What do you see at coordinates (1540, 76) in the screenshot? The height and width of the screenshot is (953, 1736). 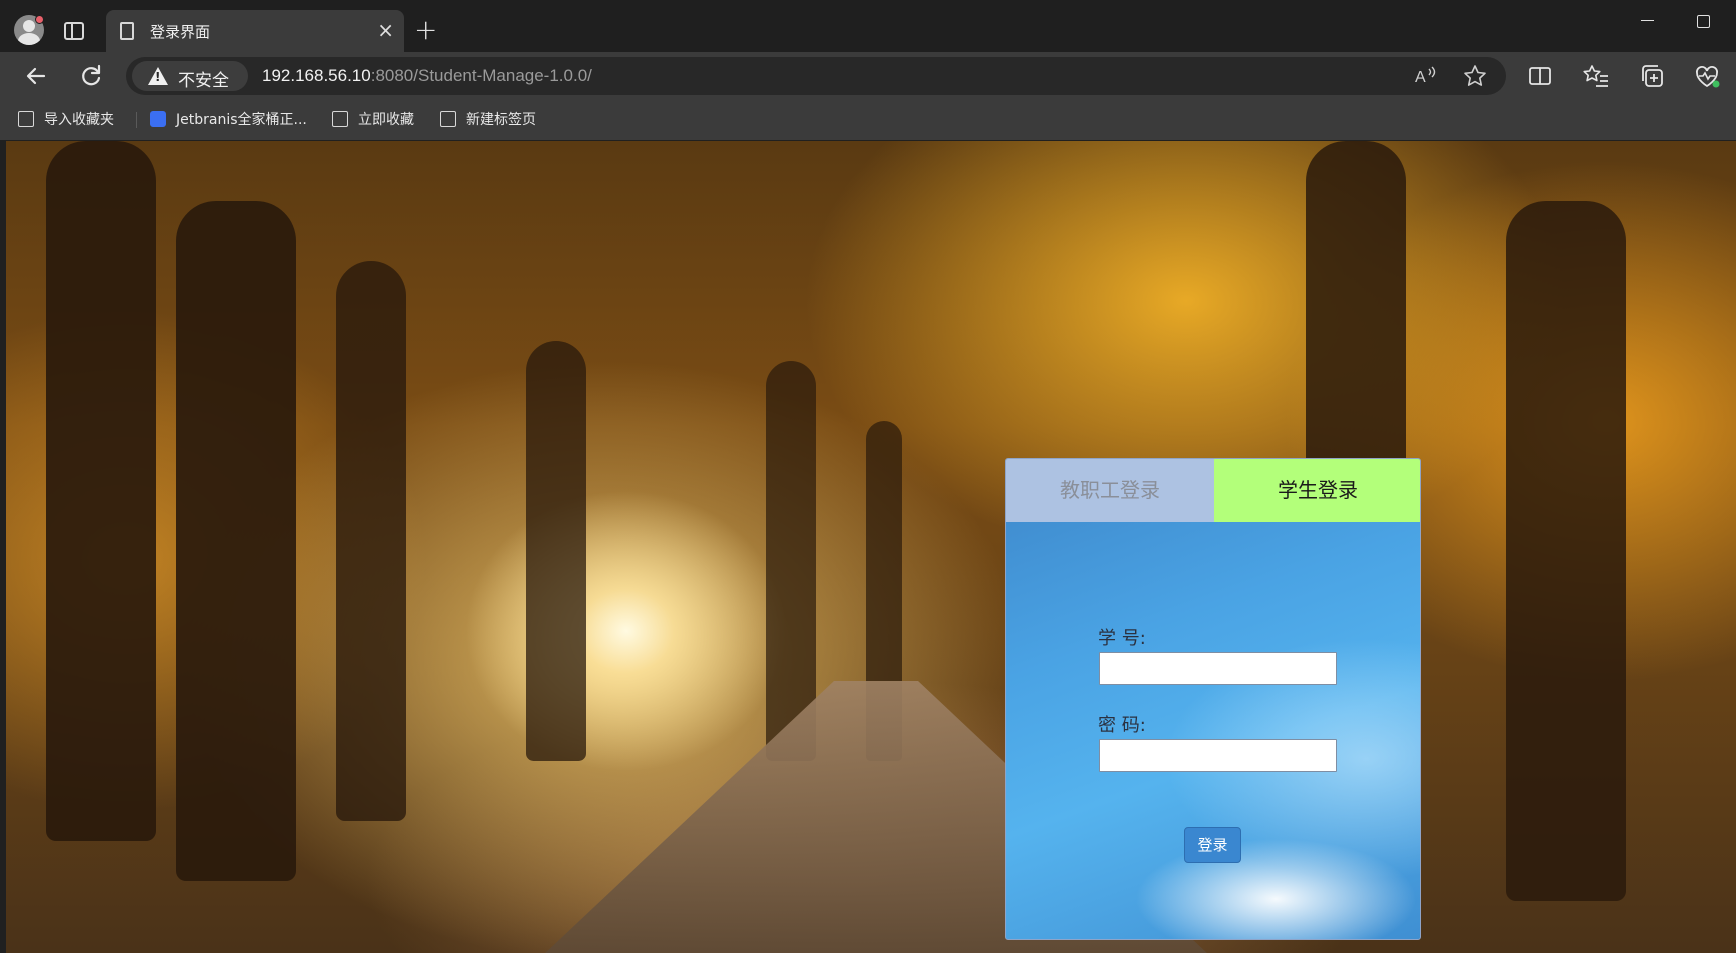 I see `split-screen-icon` at bounding box center [1540, 76].